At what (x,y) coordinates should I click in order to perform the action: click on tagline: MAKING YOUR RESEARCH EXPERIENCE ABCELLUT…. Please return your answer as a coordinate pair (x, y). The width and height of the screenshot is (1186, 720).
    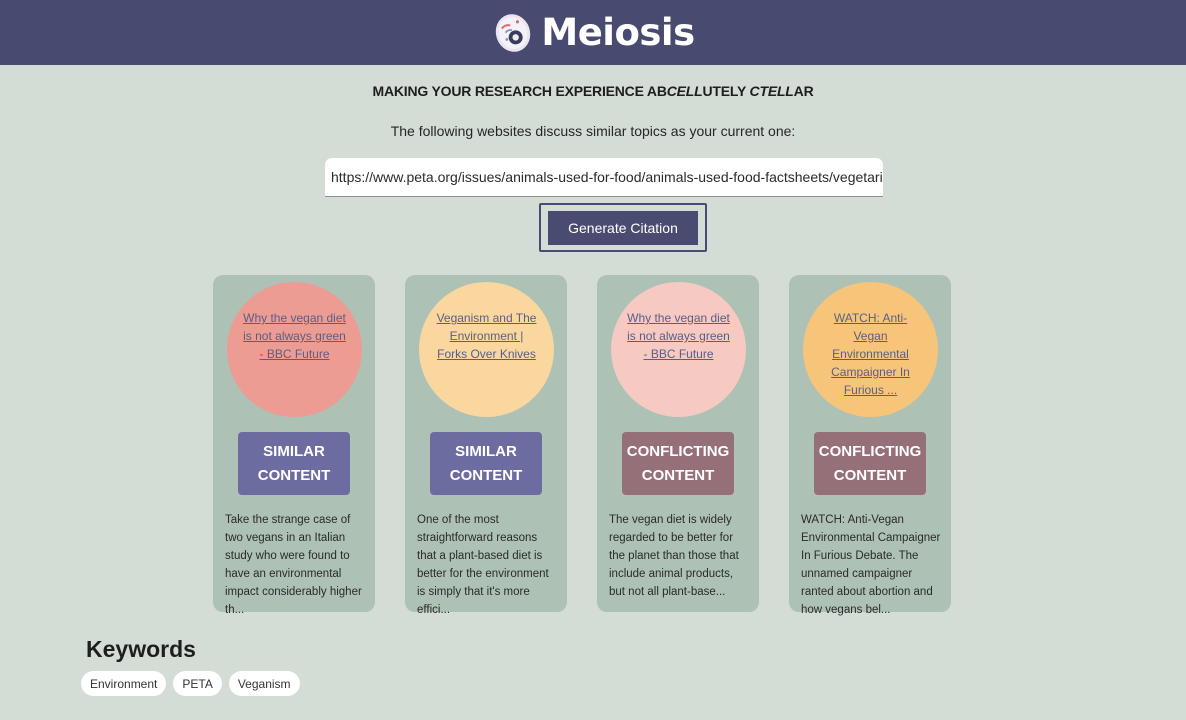
    Looking at the image, I should click on (593, 91).